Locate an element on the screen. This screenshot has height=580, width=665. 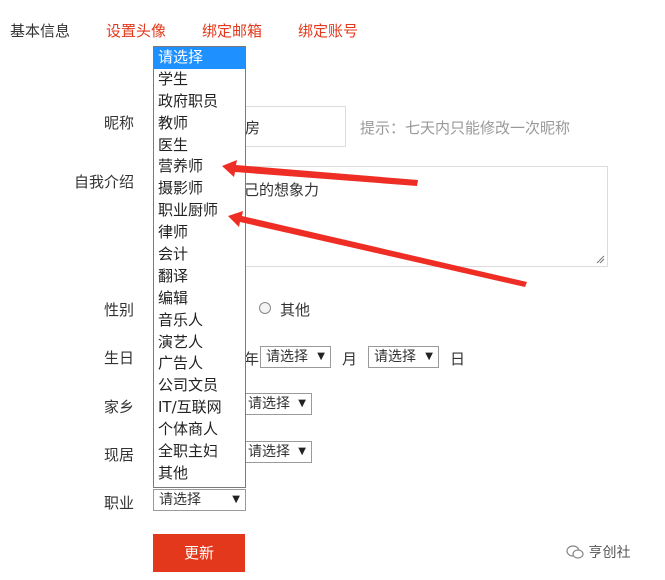
watermark: 亨创社 is located at coordinates (598, 552).